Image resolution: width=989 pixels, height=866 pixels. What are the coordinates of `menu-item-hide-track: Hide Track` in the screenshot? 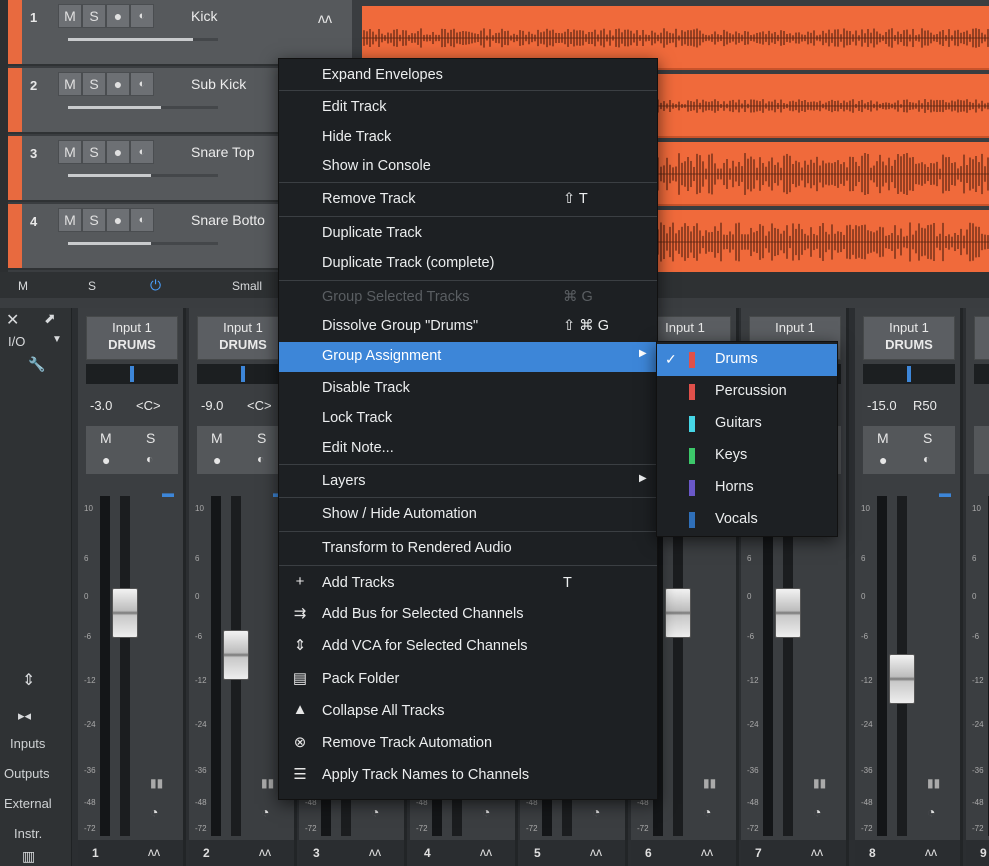 It's located at (468, 138).